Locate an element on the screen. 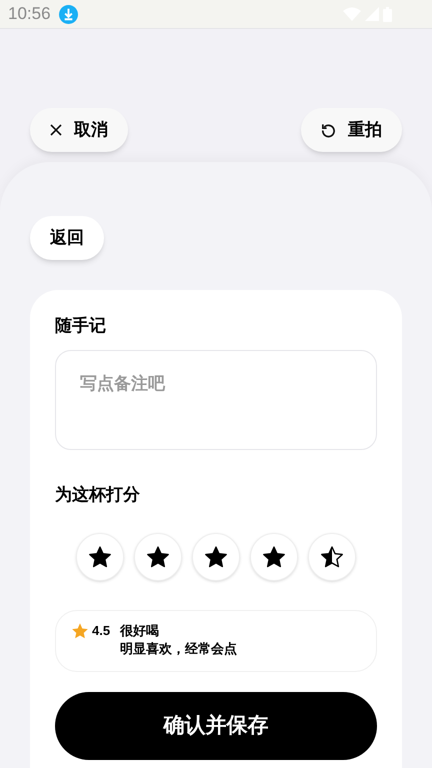 The image size is (432, 768). rating-label: 很好喝 is located at coordinates (140, 631).